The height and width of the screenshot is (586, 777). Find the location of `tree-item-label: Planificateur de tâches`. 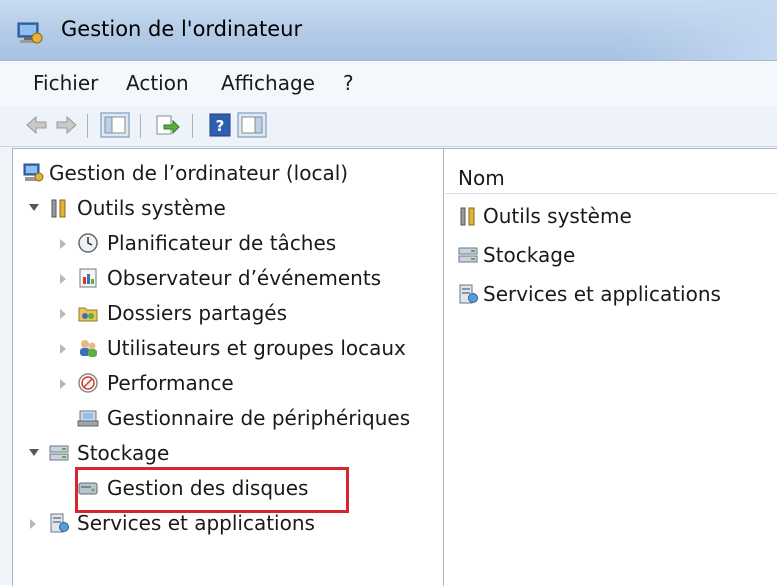

tree-item-label: Planificateur de tâches is located at coordinates (222, 243).